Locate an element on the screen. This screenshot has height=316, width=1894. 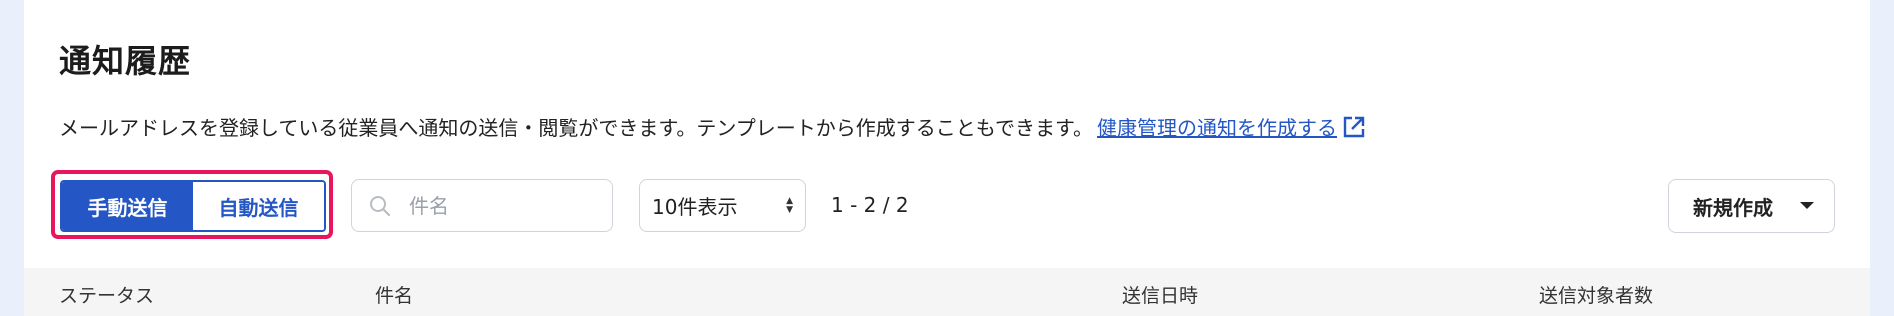
page-title: 通知履歴 is located at coordinates (125, 61).